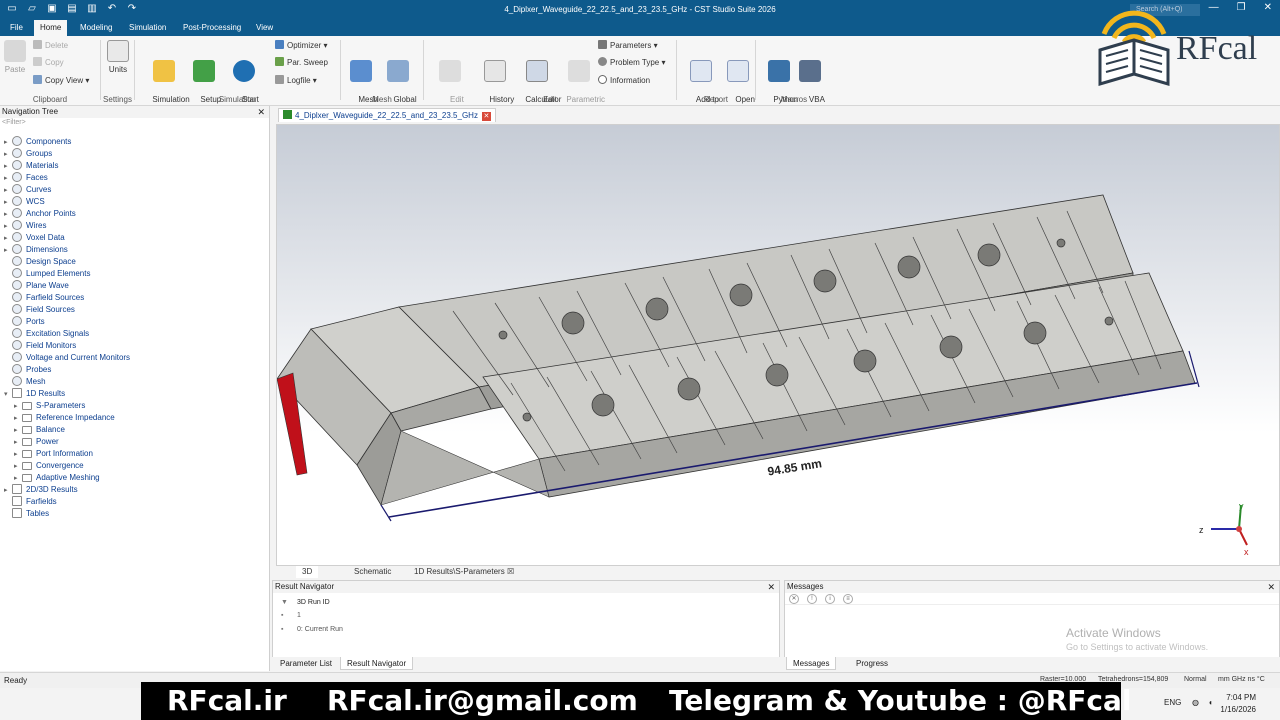  What do you see at coordinates (30, 502) in the screenshot?
I see `tree-item: Farfields` at bounding box center [30, 502].